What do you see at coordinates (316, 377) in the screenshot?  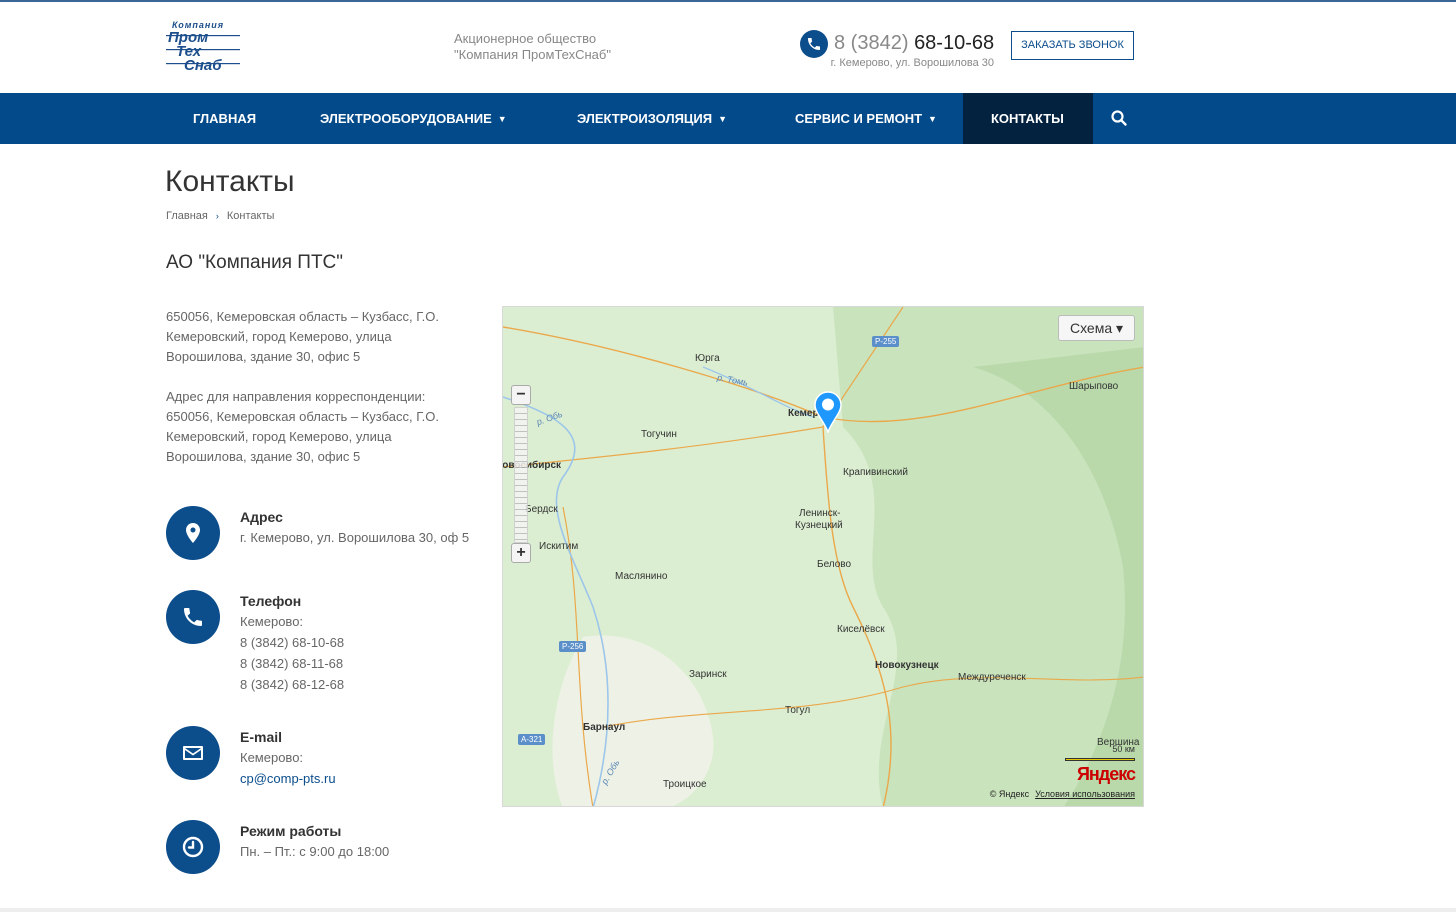 I see `address-line` at bounding box center [316, 377].